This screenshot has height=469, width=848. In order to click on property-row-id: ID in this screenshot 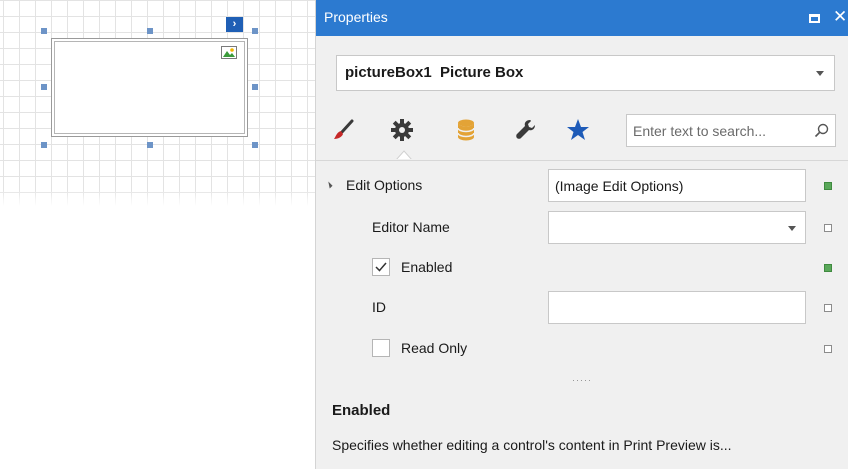, I will do `click(582, 307)`.